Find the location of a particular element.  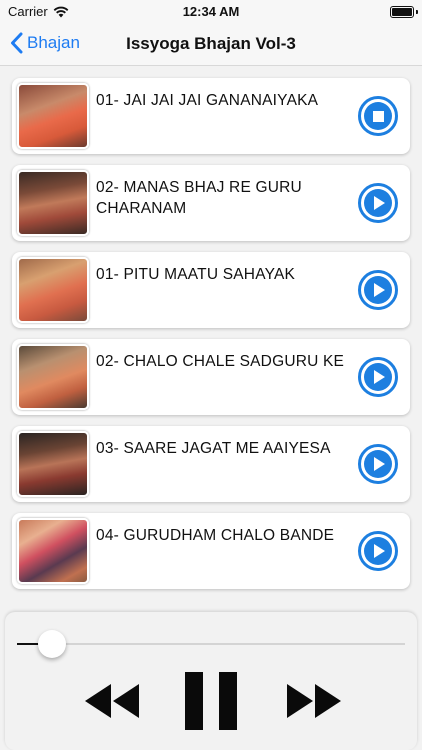

track-row: 03- SAARE JAGAT ME AAIYESA is located at coordinates (211, 464).